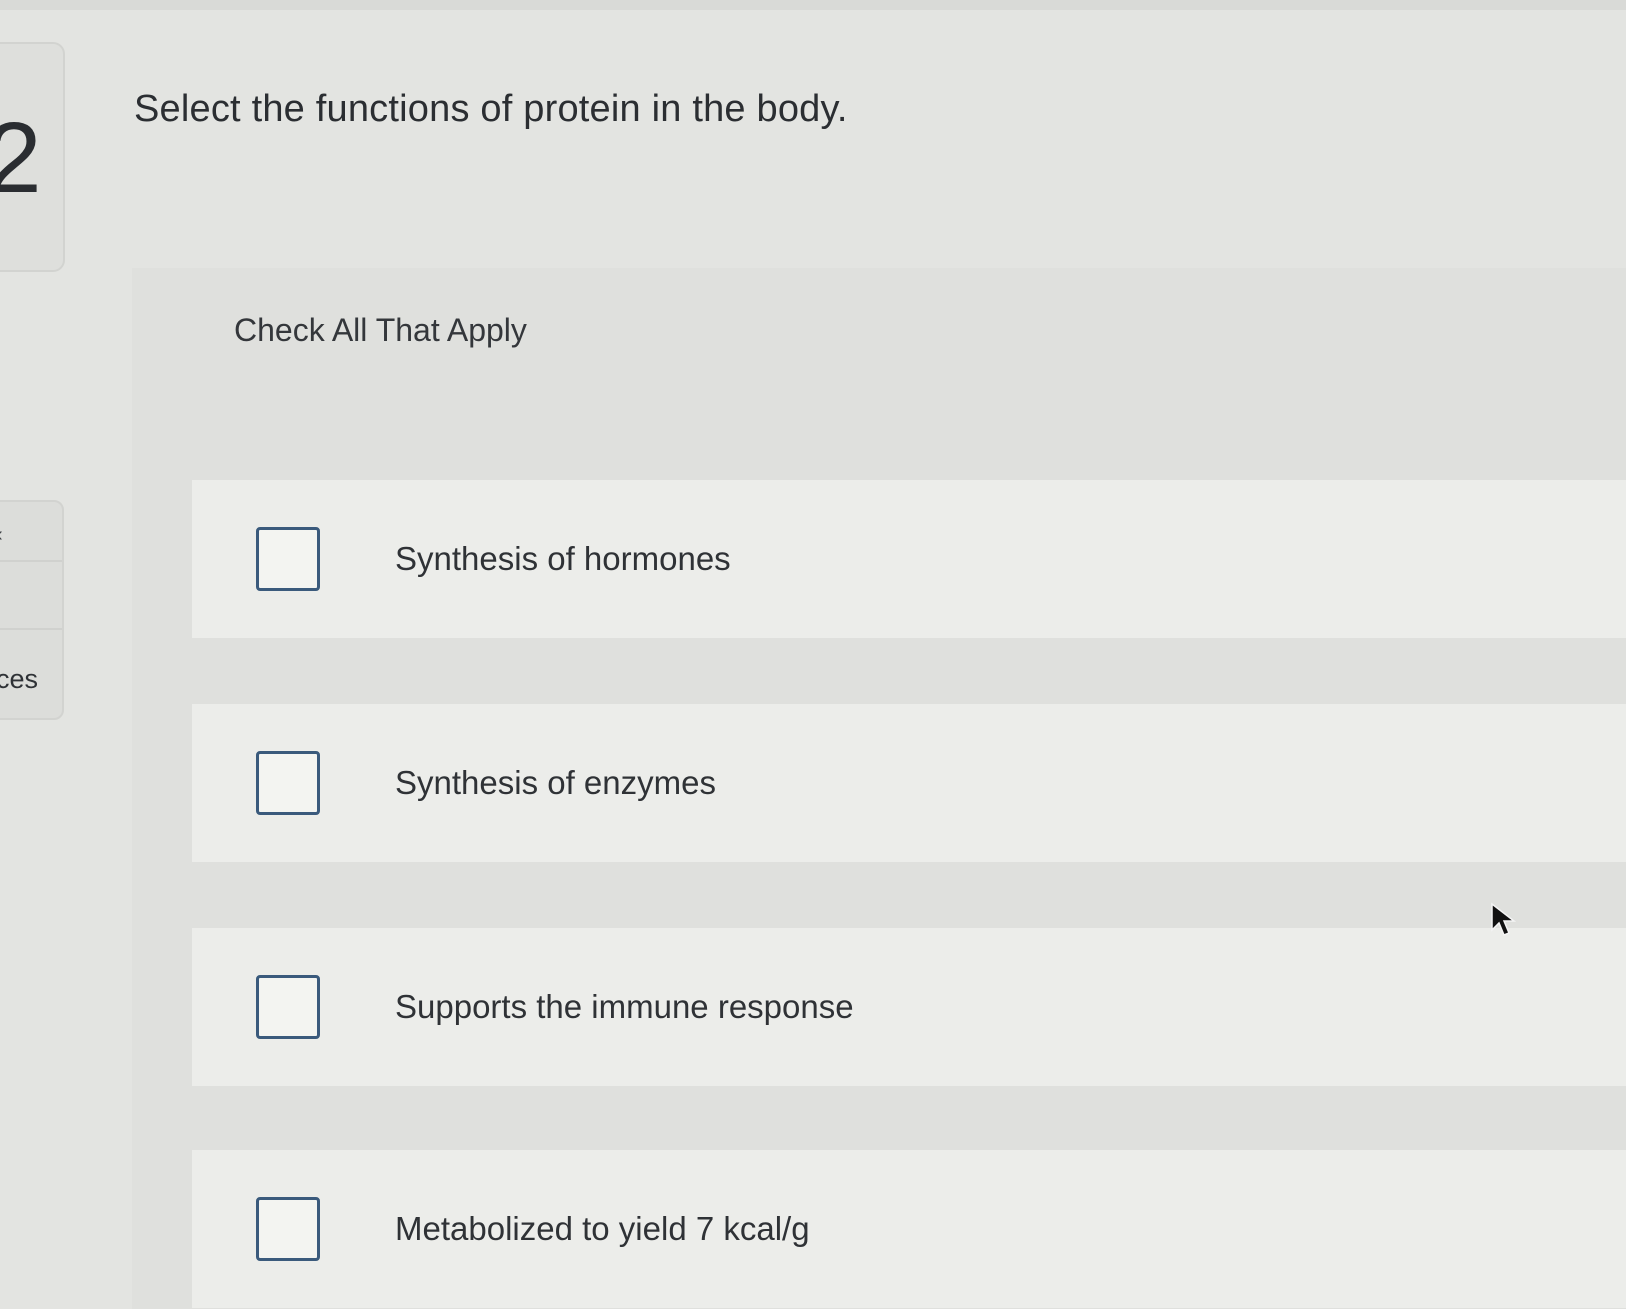 The image size is (1626, 1309). What do you see at coordinates (909, 783) in the screenshot?
I see `option-row: Synthesis of enzymes` at bounding box center [909, 783].